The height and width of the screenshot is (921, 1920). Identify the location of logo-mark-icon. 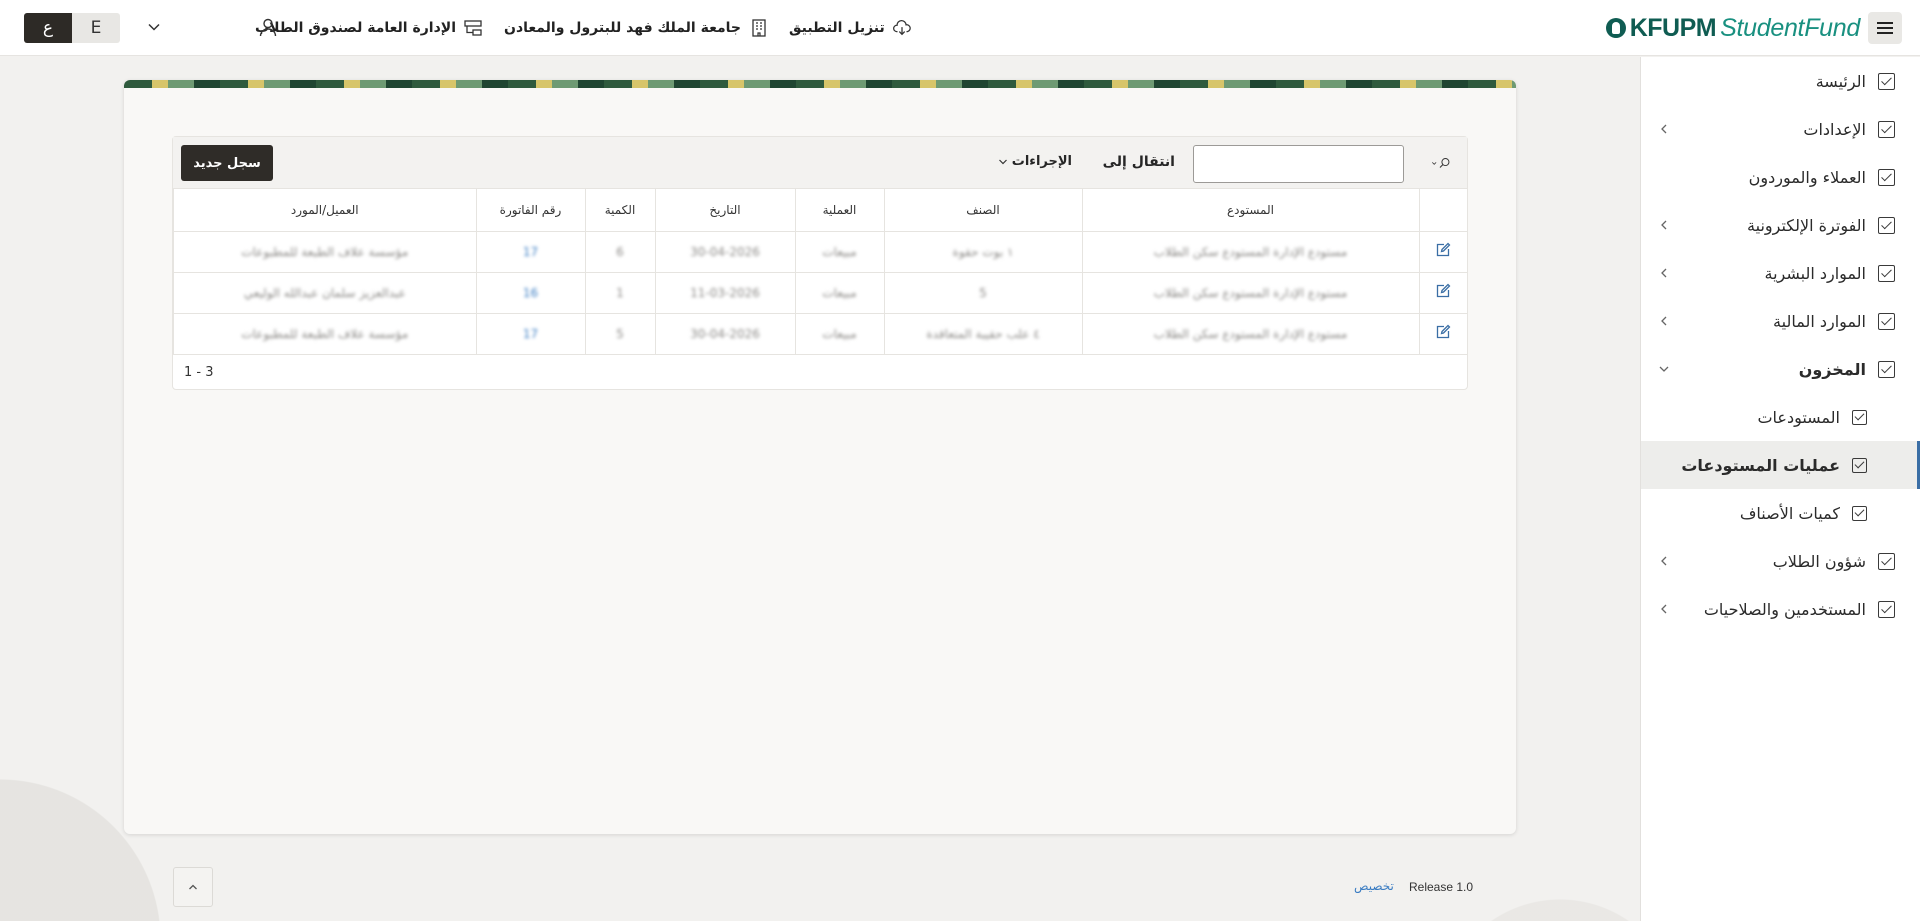
(1615, 28).